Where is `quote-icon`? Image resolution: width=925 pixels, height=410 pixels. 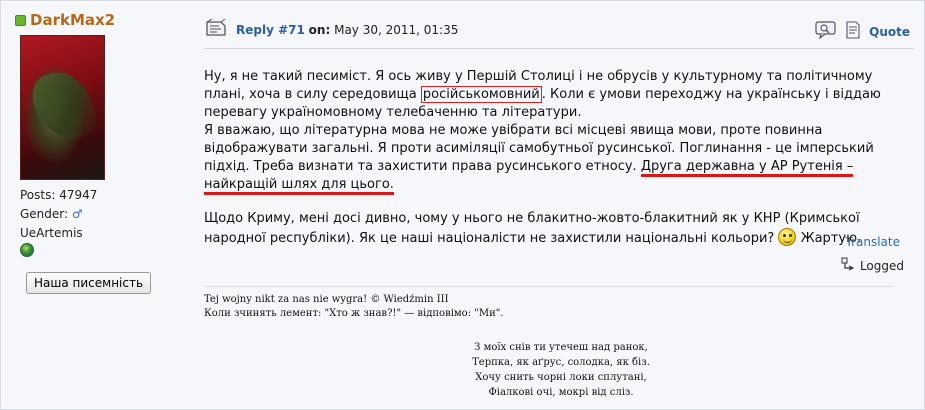 quote-icon is located at coordinates (853, 31).